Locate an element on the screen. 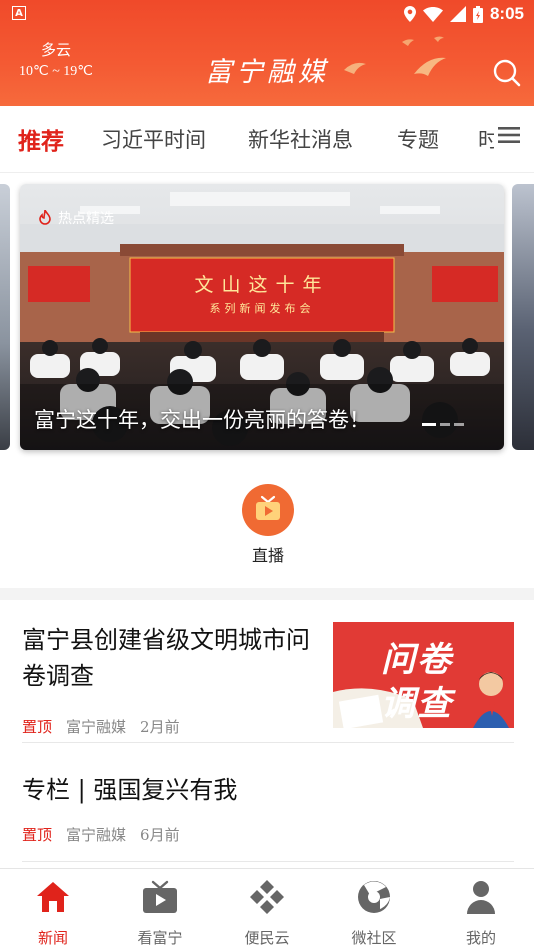 The width and height of the screenshot is (534, 951). carousel-indicator is located at coordinates (443, 424).